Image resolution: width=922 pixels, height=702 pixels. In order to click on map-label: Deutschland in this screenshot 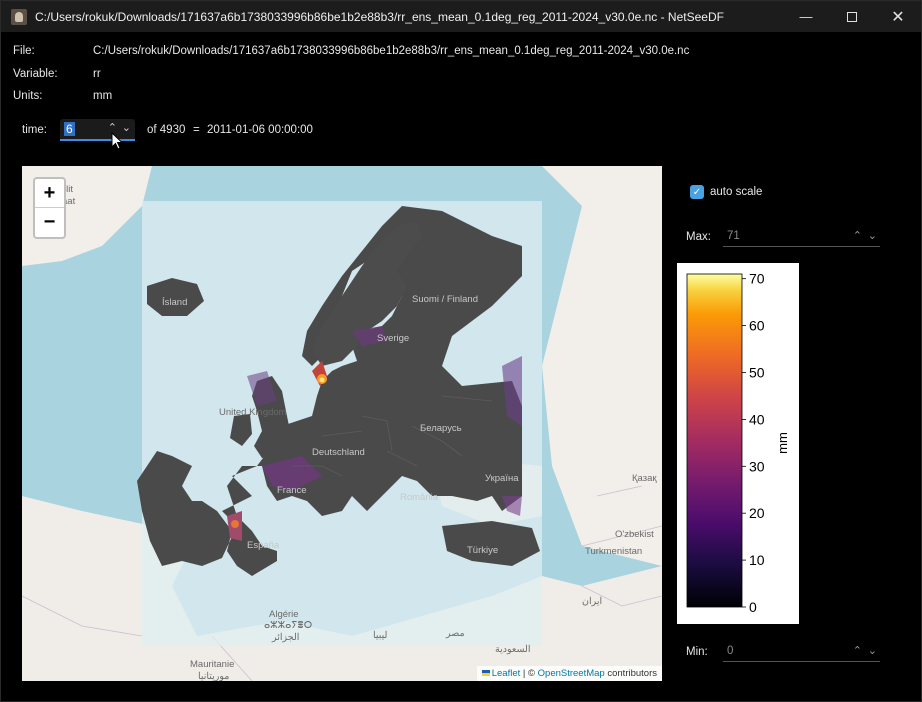, I will do `click(338, 452)`.